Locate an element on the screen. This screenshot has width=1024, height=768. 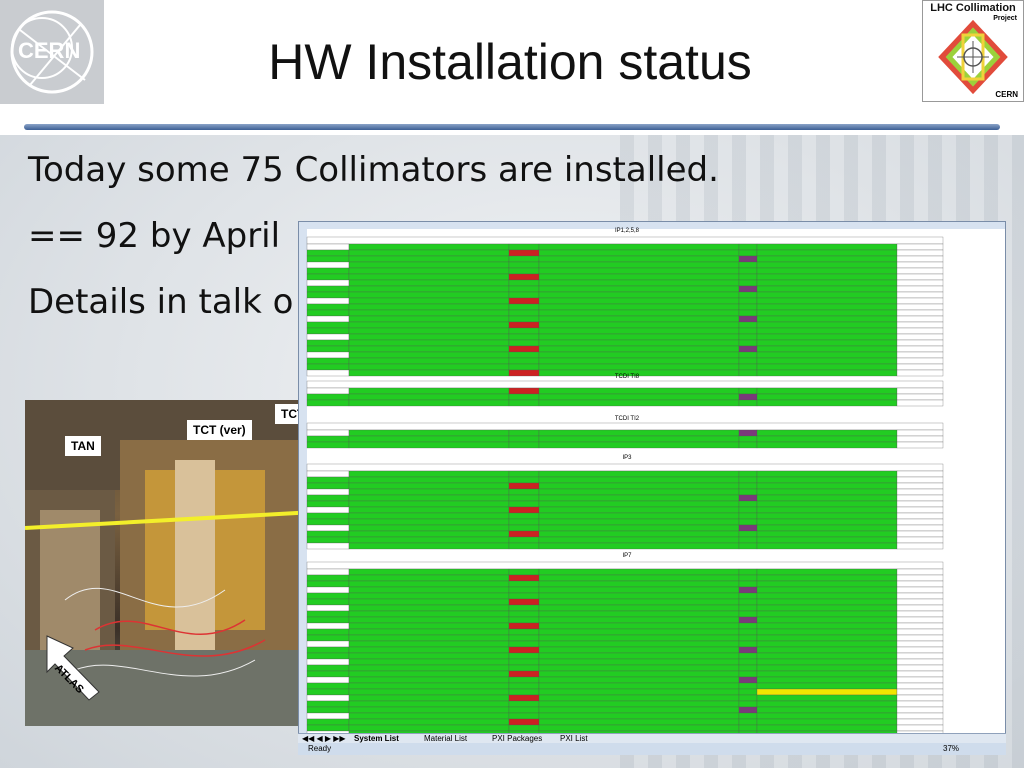
header-row is located at coordinates (625, 565).